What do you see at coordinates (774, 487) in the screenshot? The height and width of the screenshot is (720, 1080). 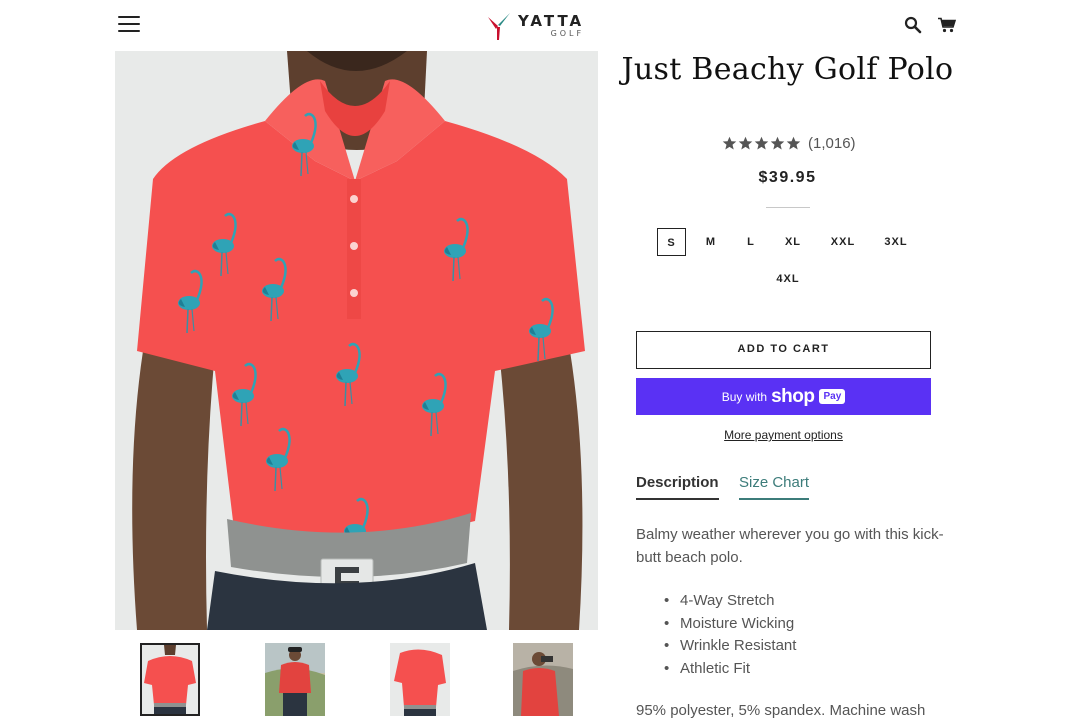 I see `tab-size-chart: Size Chart` at bounding box center [774, 487].